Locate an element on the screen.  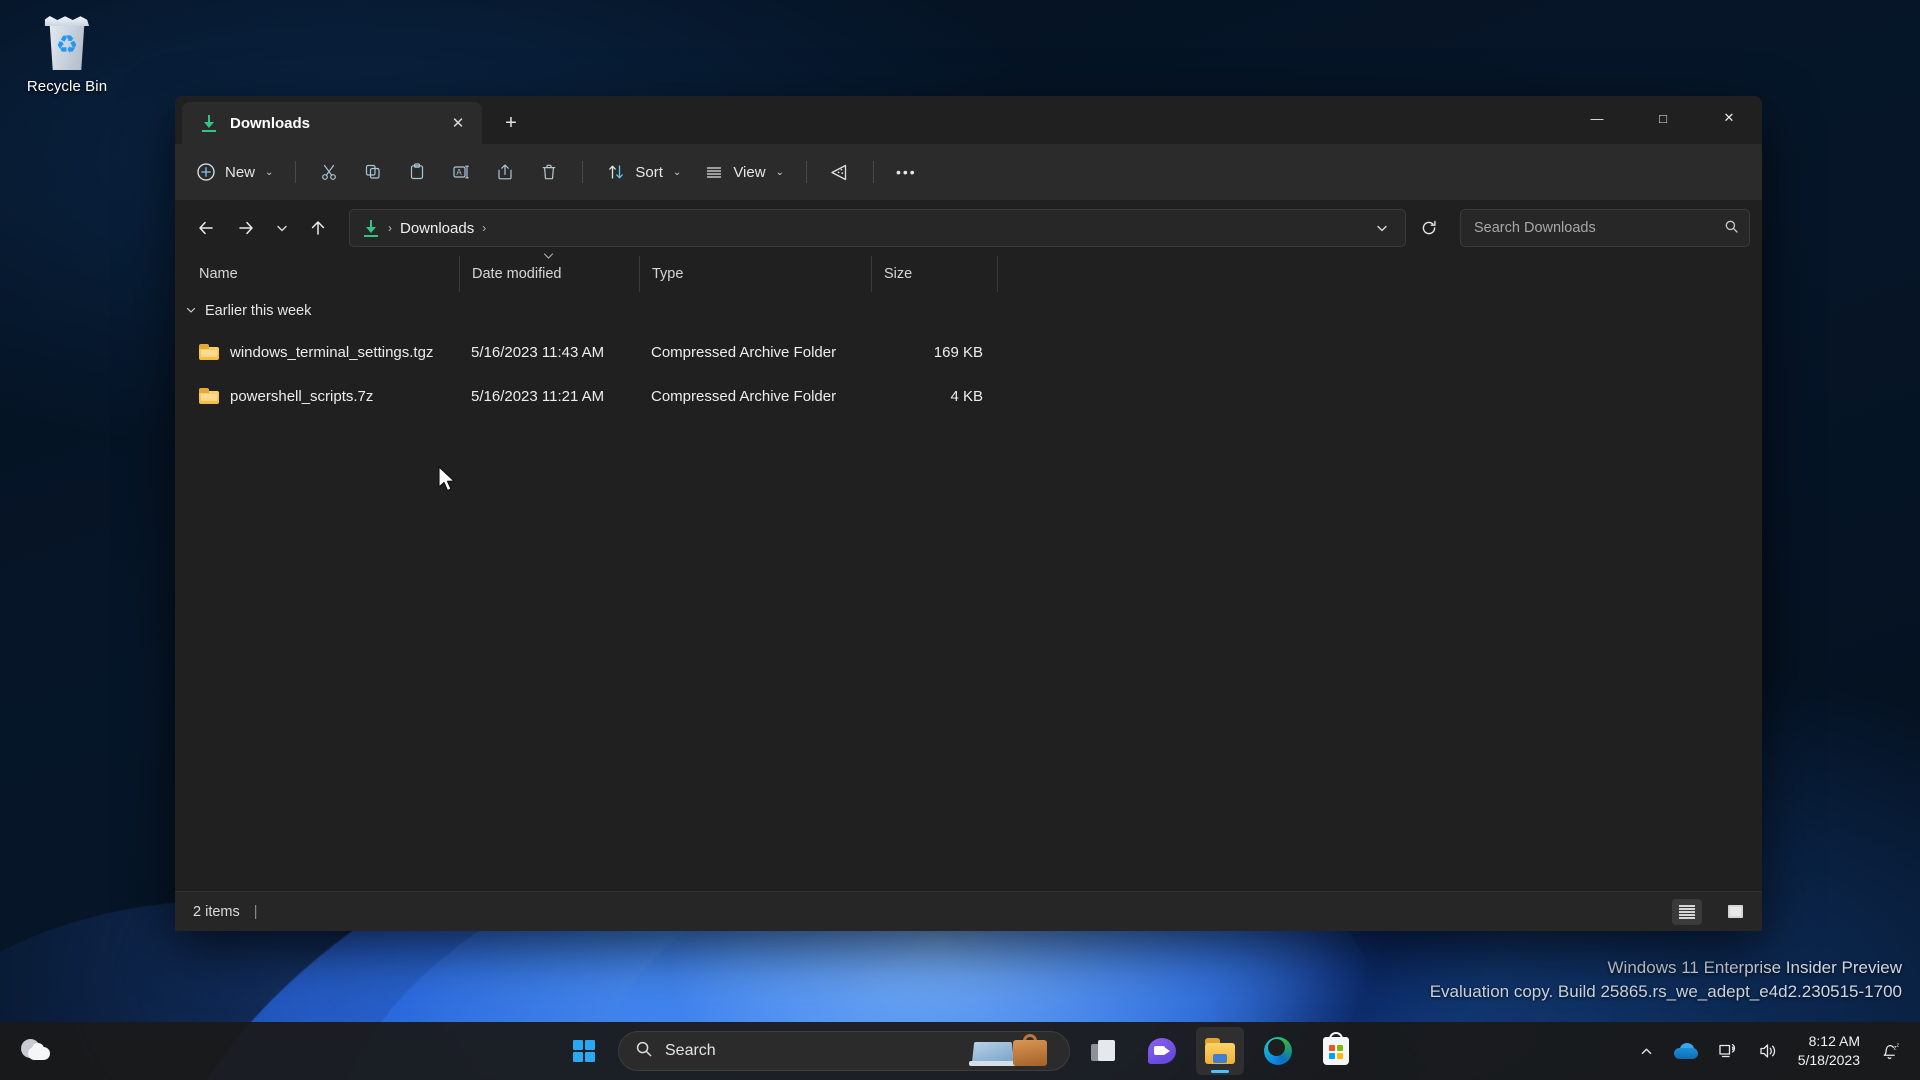
rename-button: A is located at coordinates (461, 172).